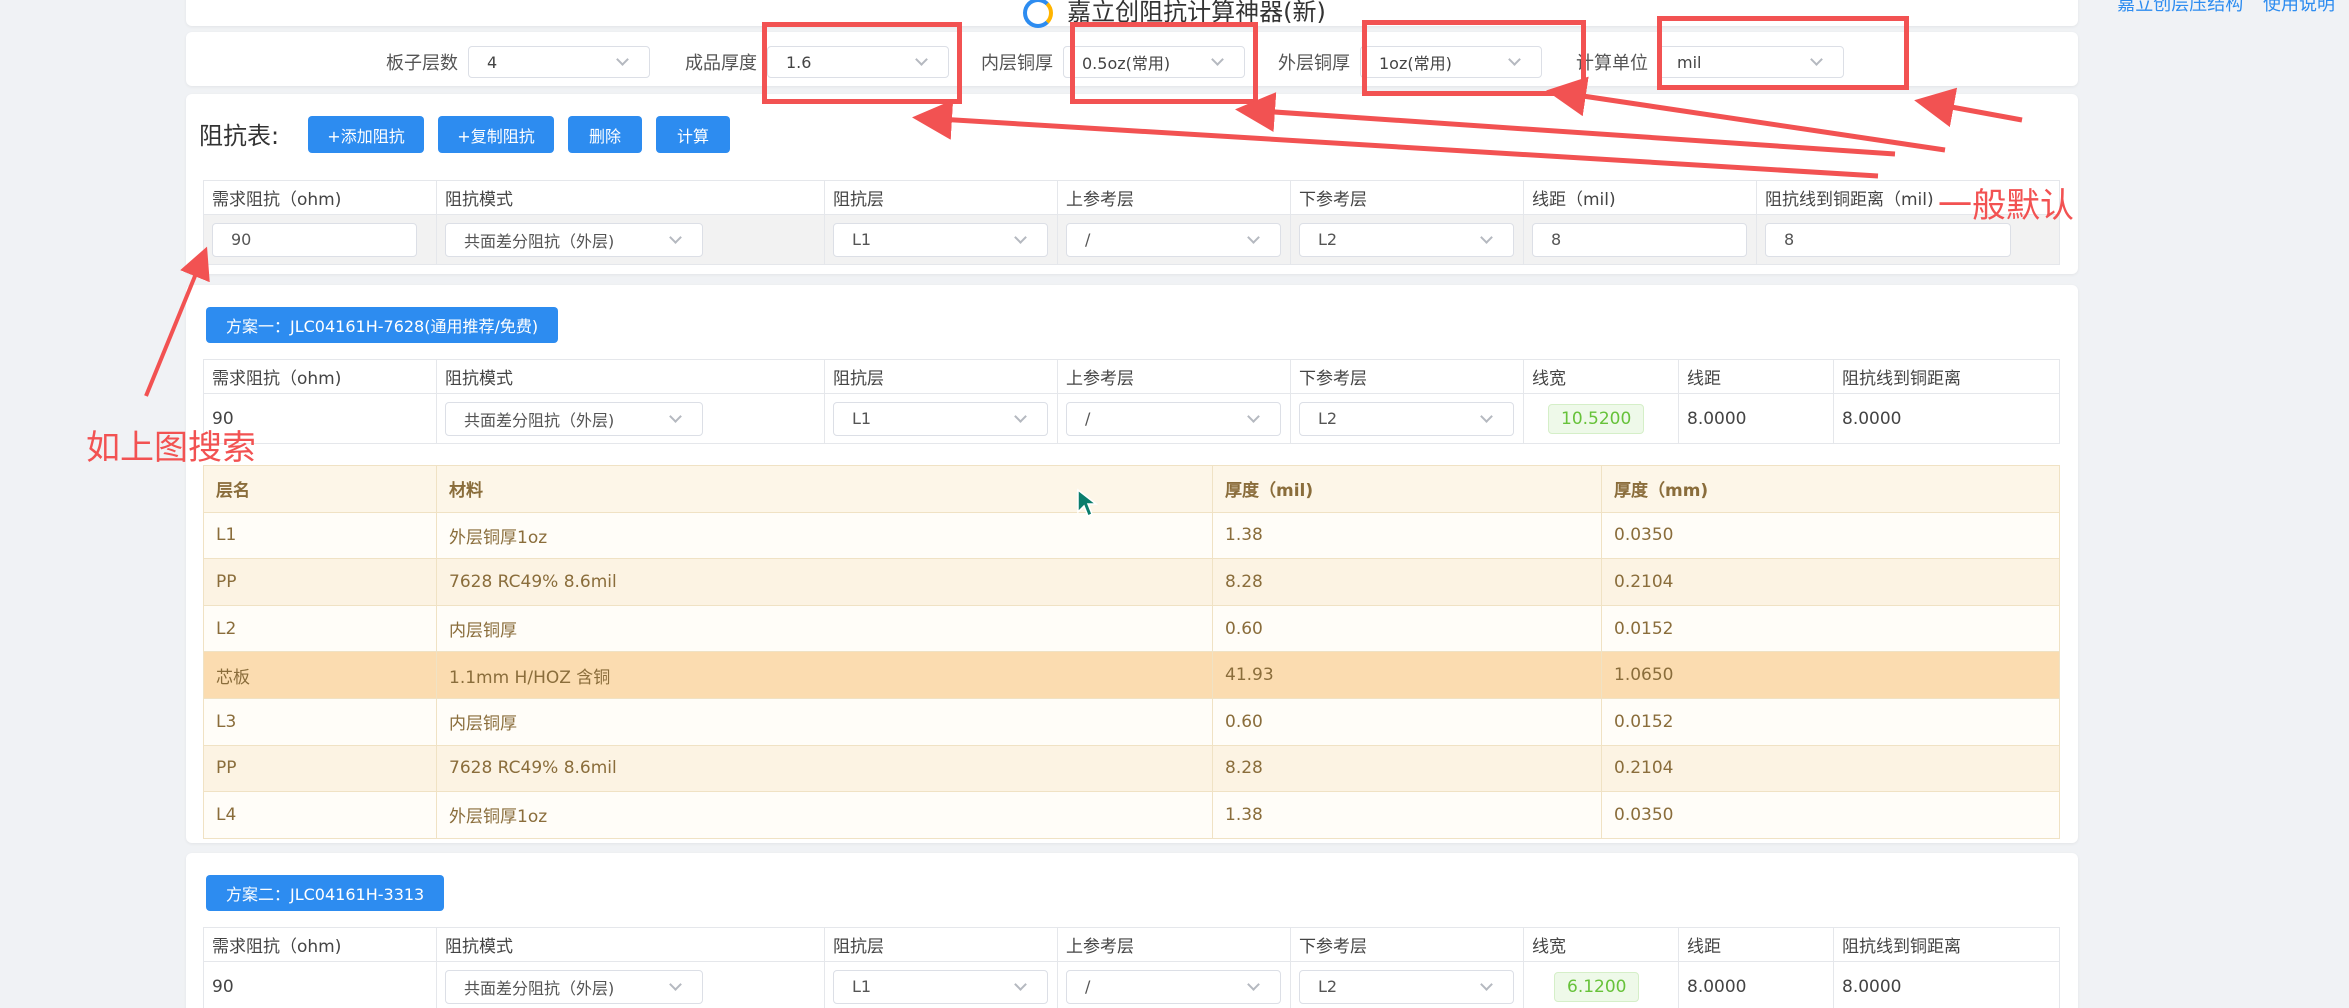 This screenshot has width=2349, height=1008. I want to click on cursor-icon, so click(1087, 503).